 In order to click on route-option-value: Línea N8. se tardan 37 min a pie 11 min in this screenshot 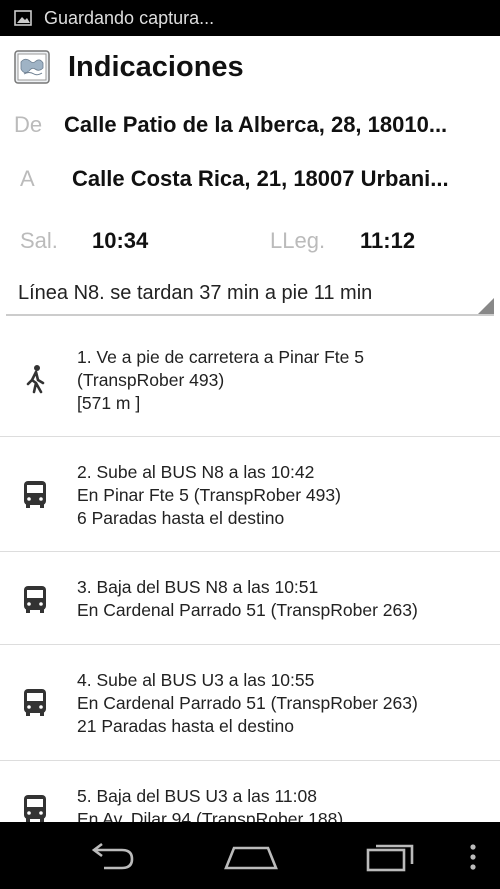, I will do `click(195, 293)`.